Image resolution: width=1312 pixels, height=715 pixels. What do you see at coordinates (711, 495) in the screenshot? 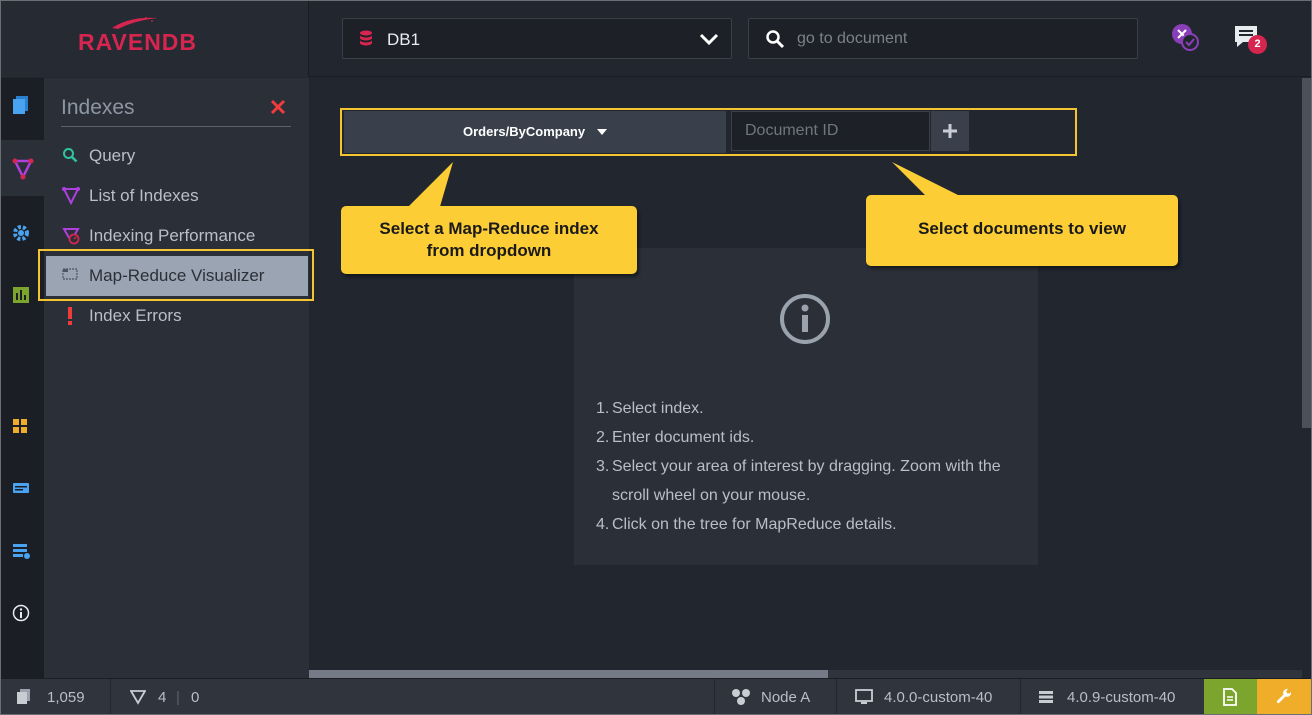
I see `instruction-step-continued: scroll wheel on your mouse.` at bounding box center [711, 495].